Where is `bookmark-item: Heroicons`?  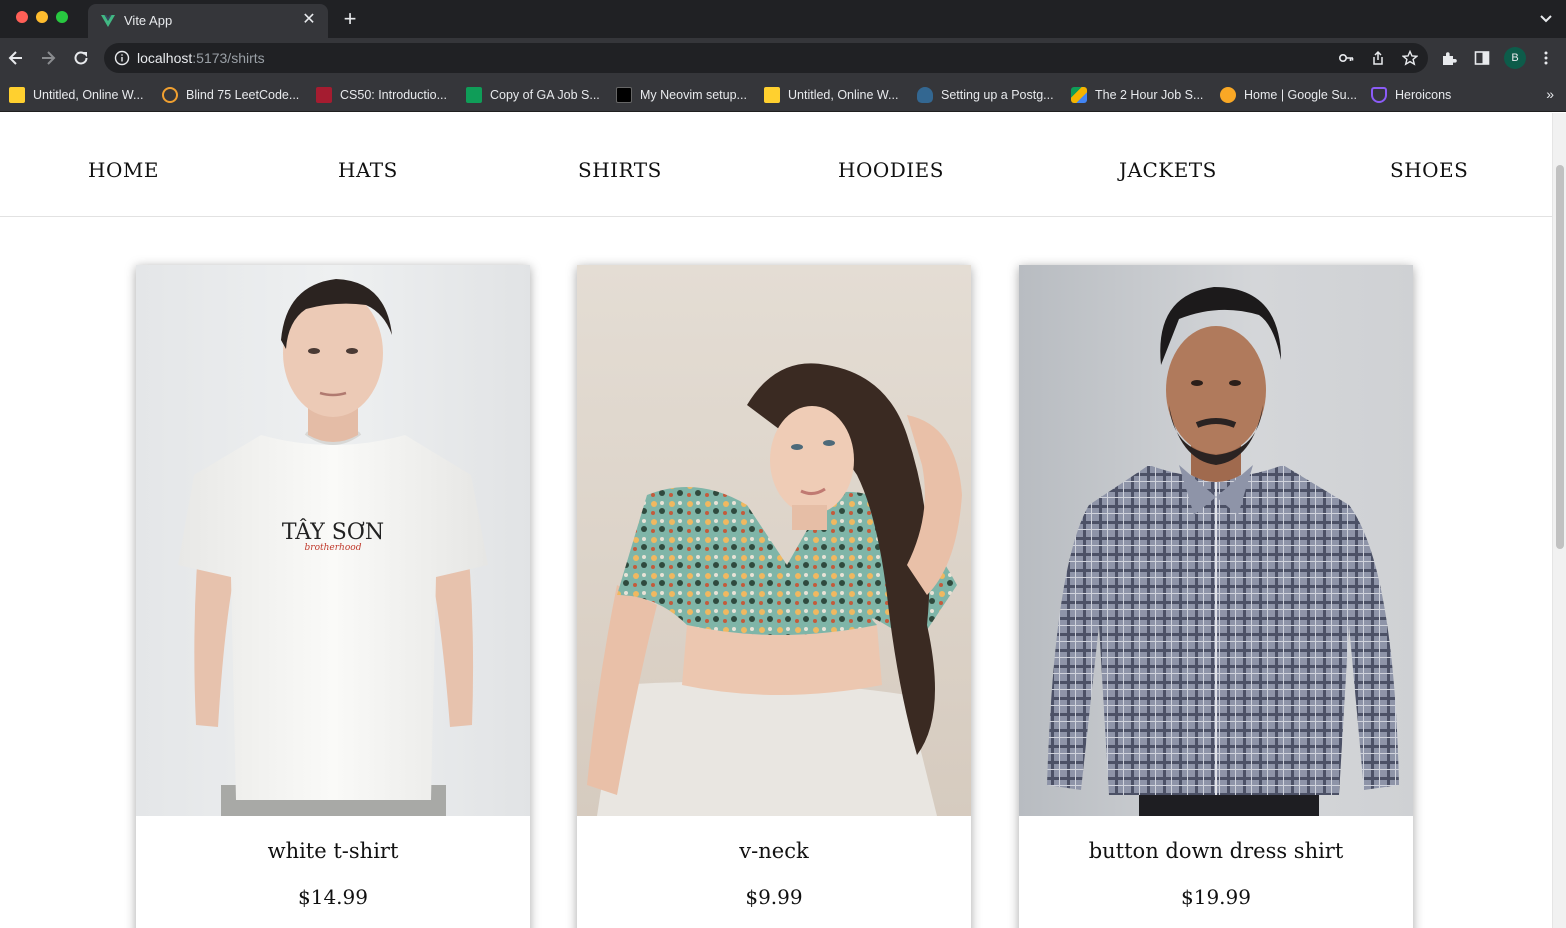
bookmark-item: Heroicons is located at coordinates (1411, 95).